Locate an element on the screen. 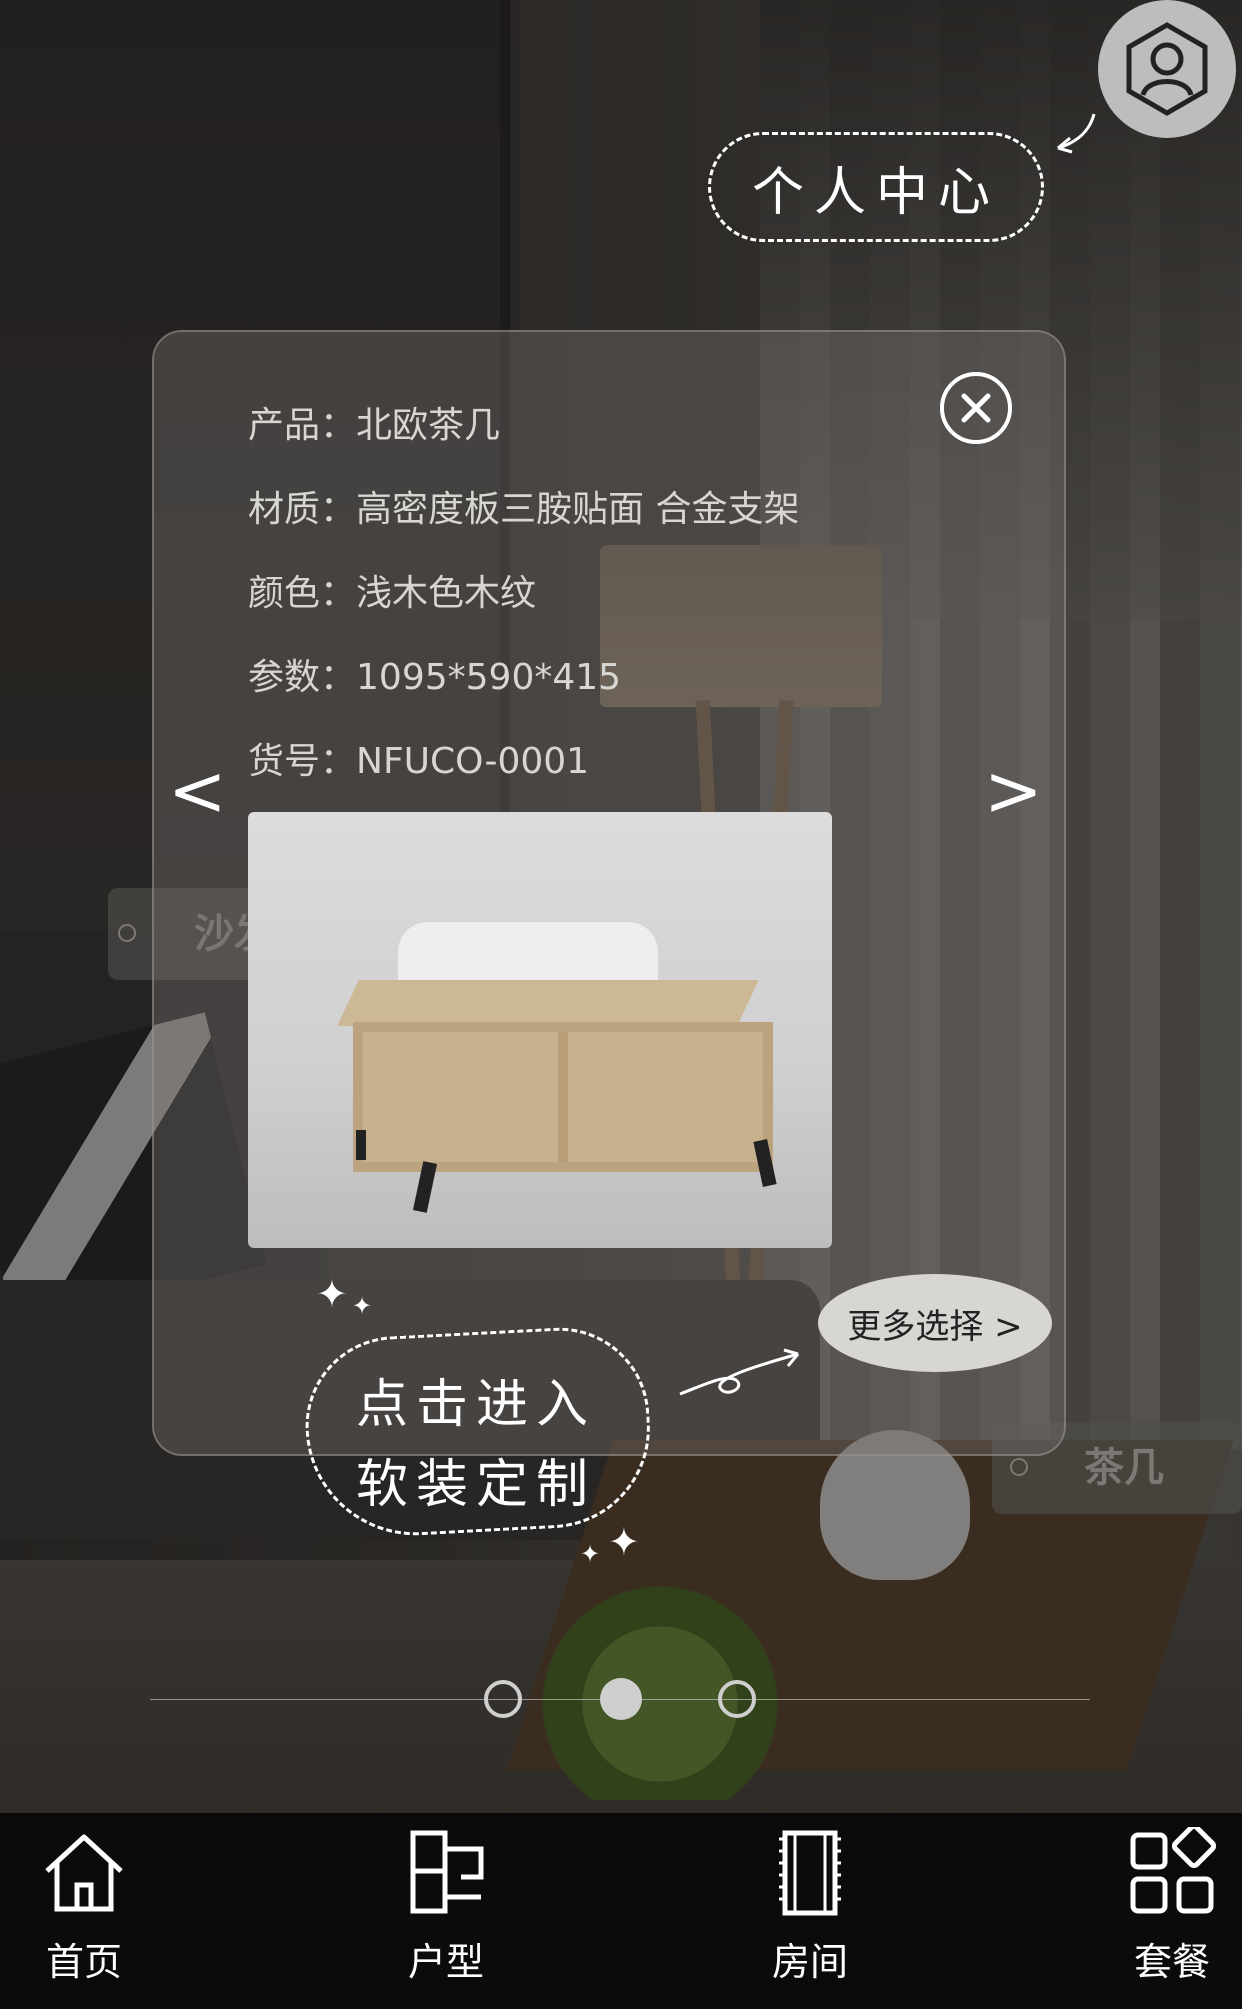 This screenshot has width=1242, height=2009. product-material-line: 材质：高密度板三胺贴面 合金支架 is located at coordinates (524, 509).